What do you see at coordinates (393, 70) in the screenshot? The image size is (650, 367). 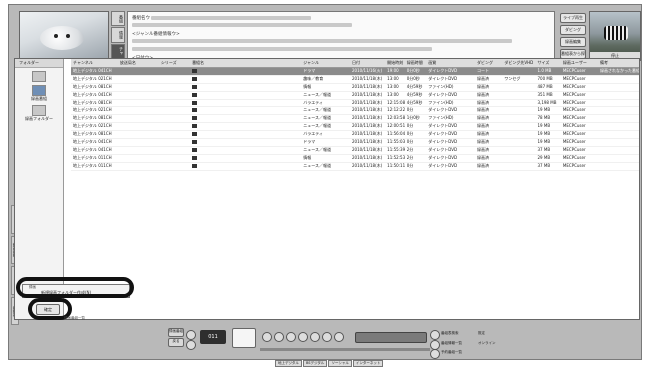 I see `table-cell: 19:00` at bounding box center [393, 70].